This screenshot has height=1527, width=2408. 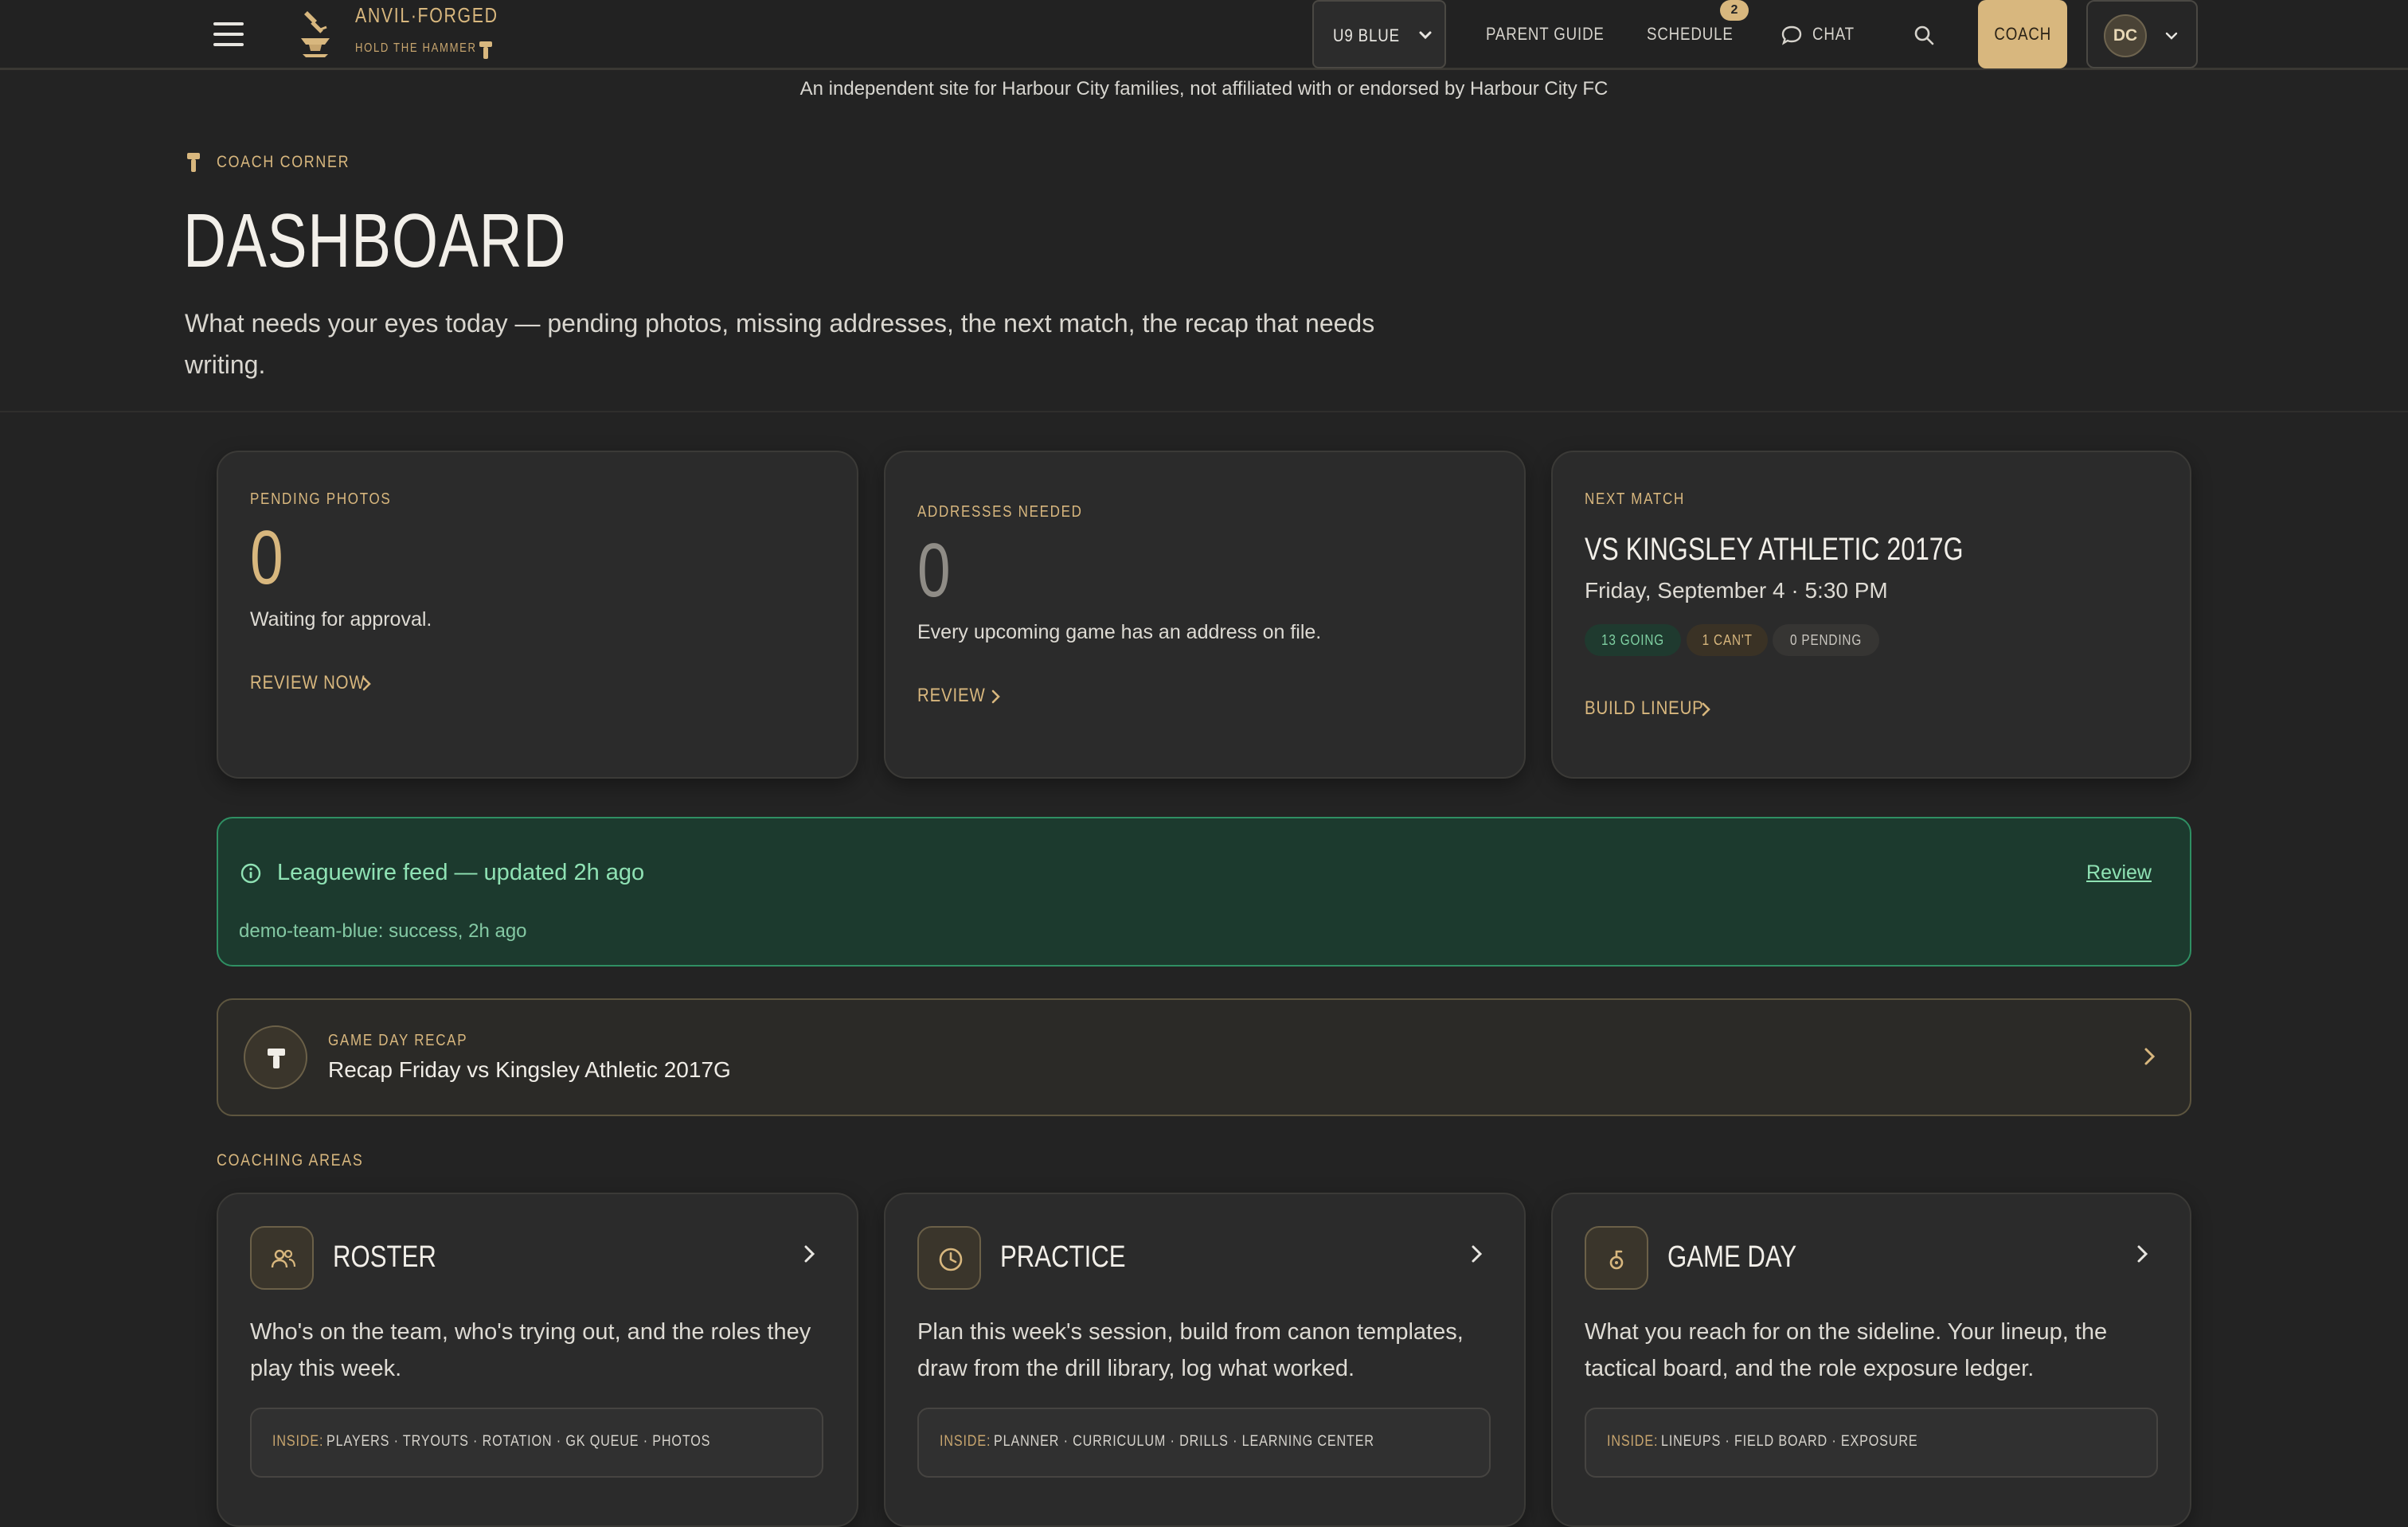 I want to click on review-now-link: REVIEW NOW, so click(x=317, y=683).